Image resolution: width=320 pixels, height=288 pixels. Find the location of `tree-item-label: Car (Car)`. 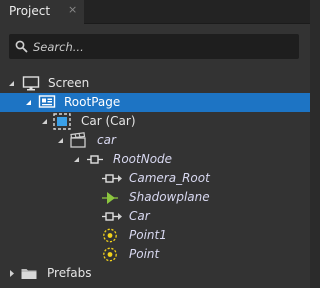

tree-item-label: Car (Car) is located at coordinates (108, 121).